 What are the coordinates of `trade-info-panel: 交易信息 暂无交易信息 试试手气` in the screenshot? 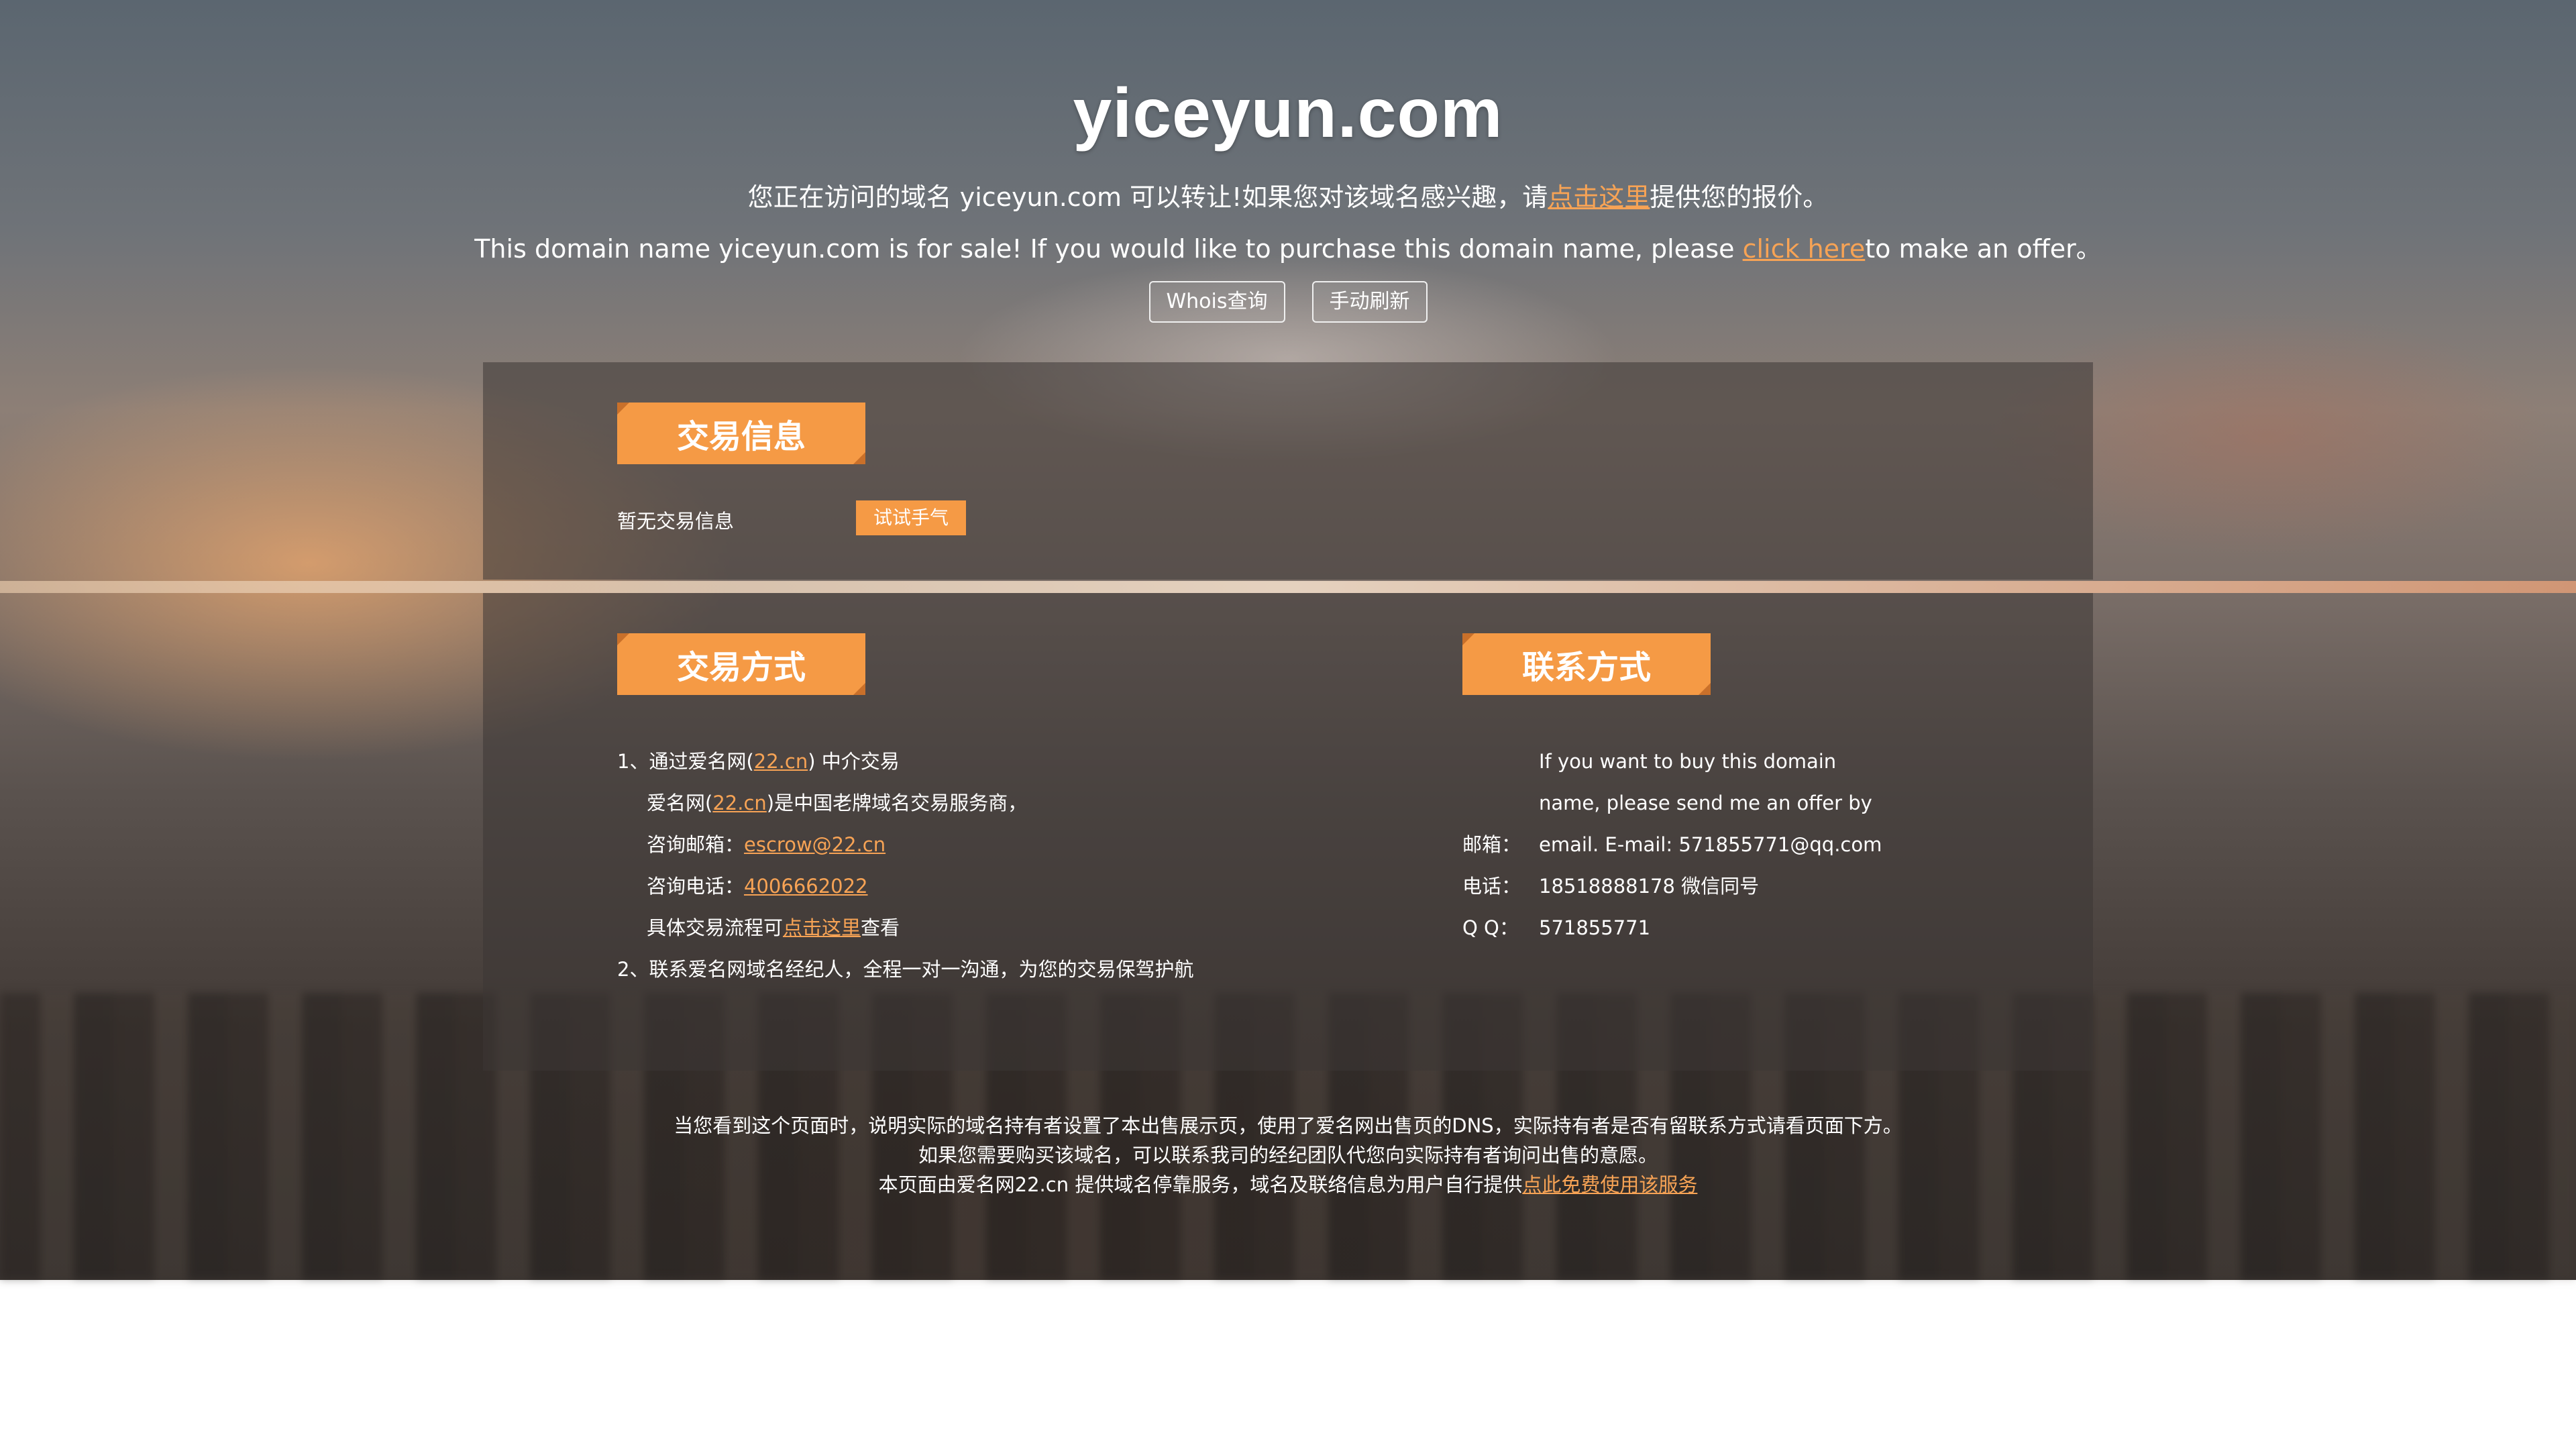 It's located at (1288, 471).